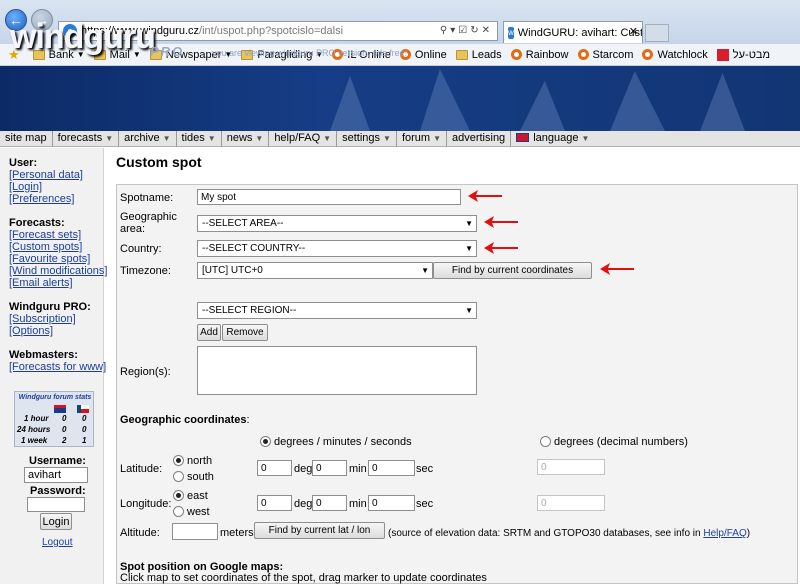  Describe the element at coordinates (57, 542) in the screenshot. I see `logout-link: Logout` at that location.